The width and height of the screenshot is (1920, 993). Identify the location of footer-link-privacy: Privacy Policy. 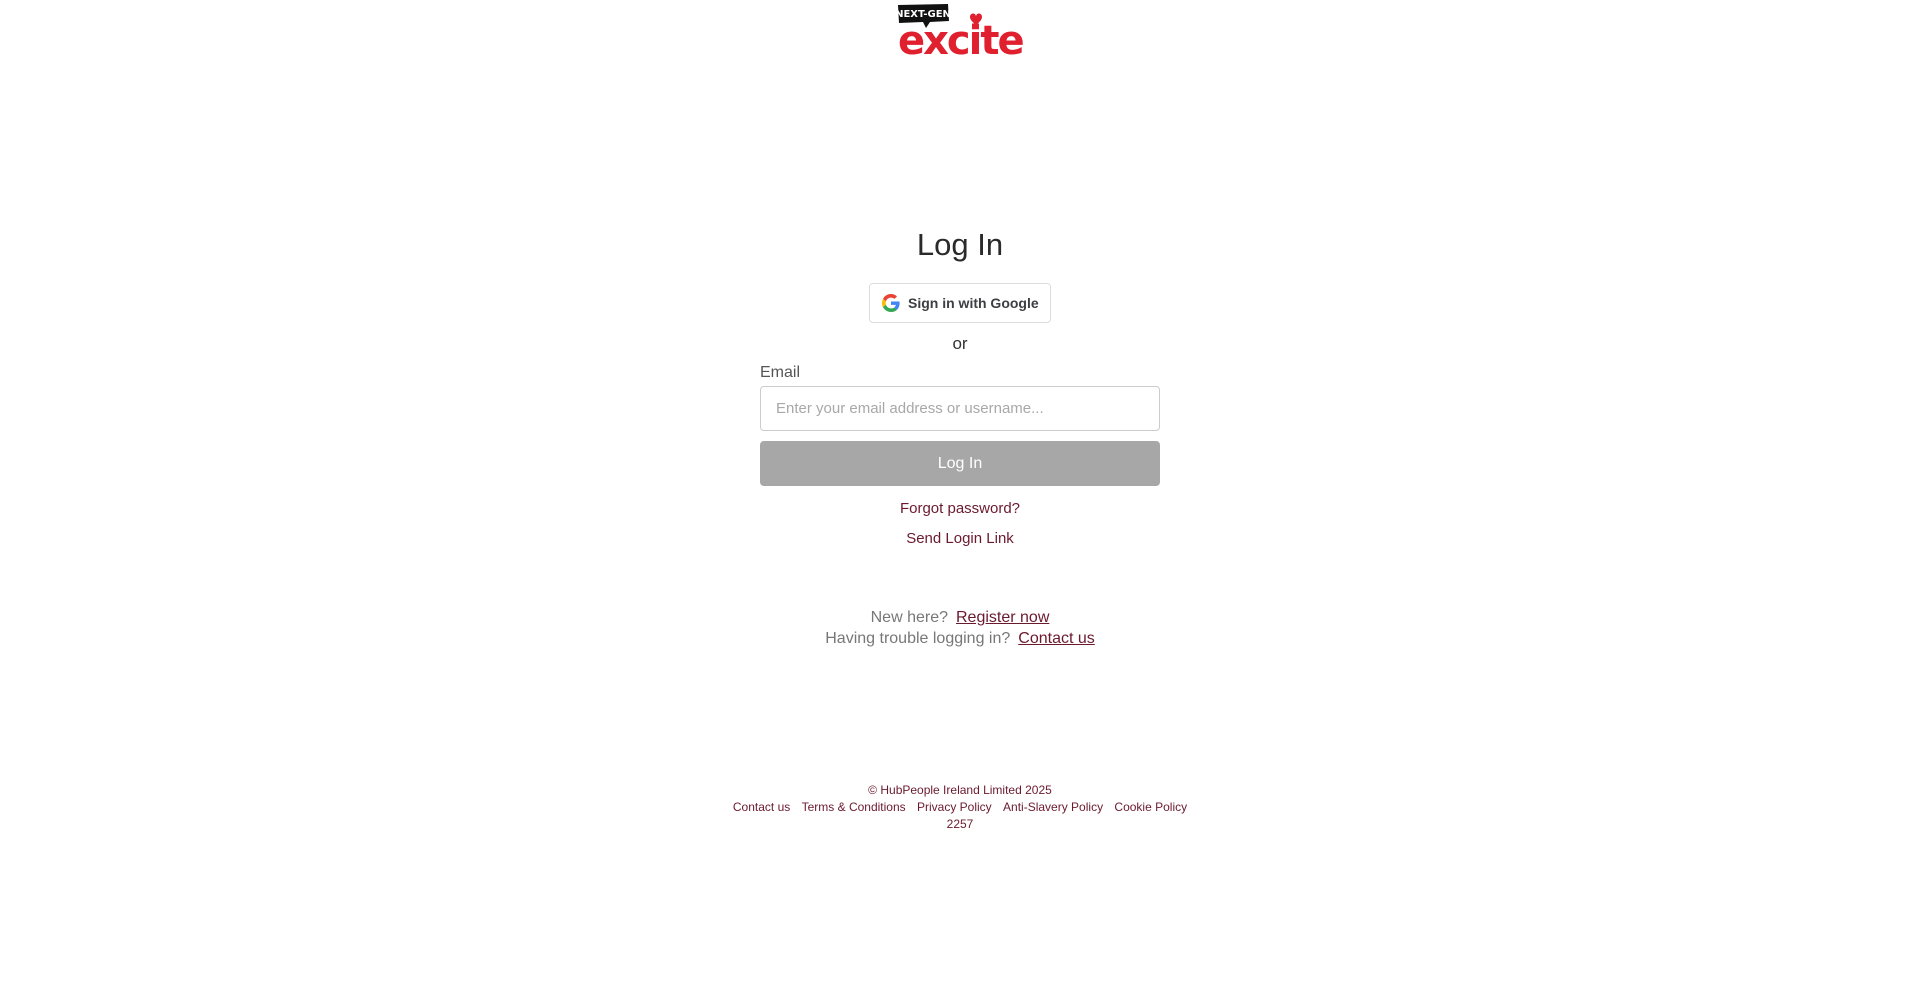
(954, 807).